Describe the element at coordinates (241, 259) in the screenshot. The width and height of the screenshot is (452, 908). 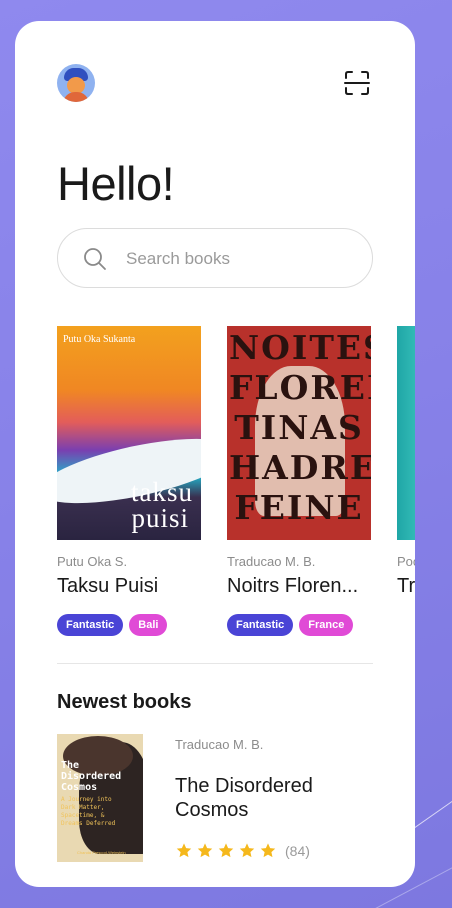
I see `search-input` at that location.